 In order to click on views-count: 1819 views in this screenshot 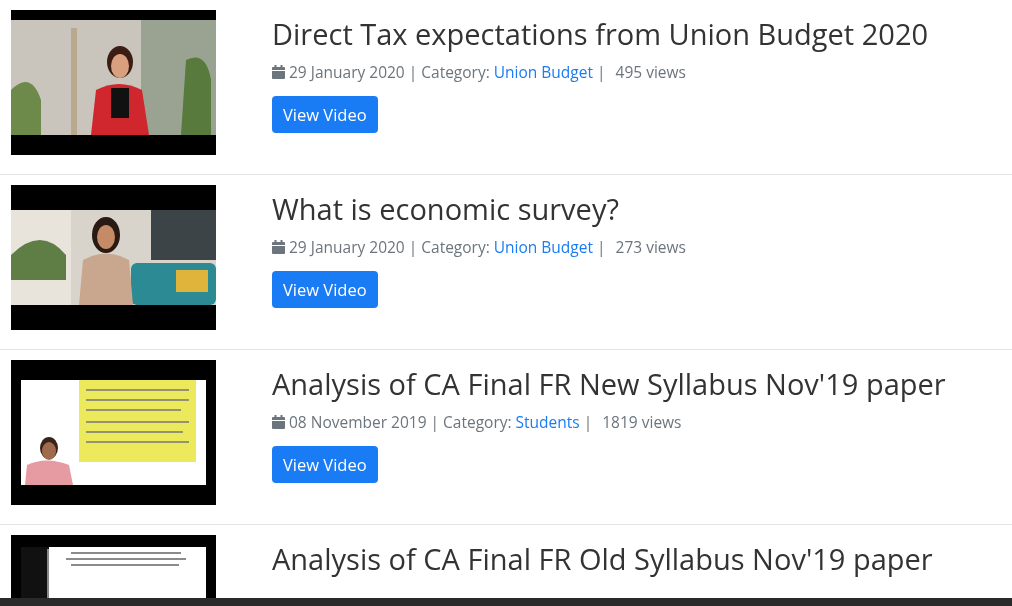, I will do `click(642, 422)`.